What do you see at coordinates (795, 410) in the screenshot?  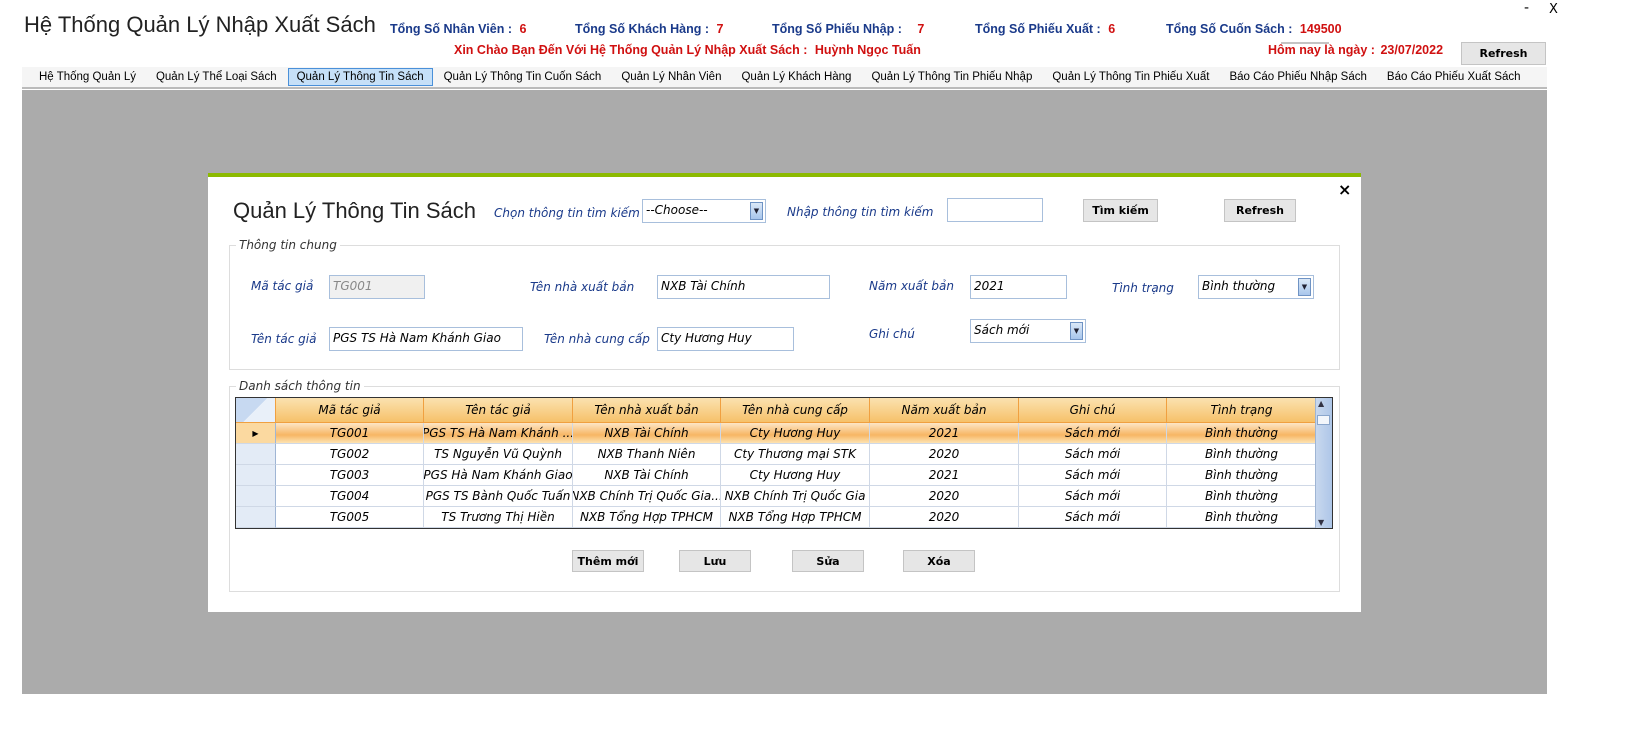 I see `column-header: Tên nhà cung cấp` at bounding box center [795, 410].